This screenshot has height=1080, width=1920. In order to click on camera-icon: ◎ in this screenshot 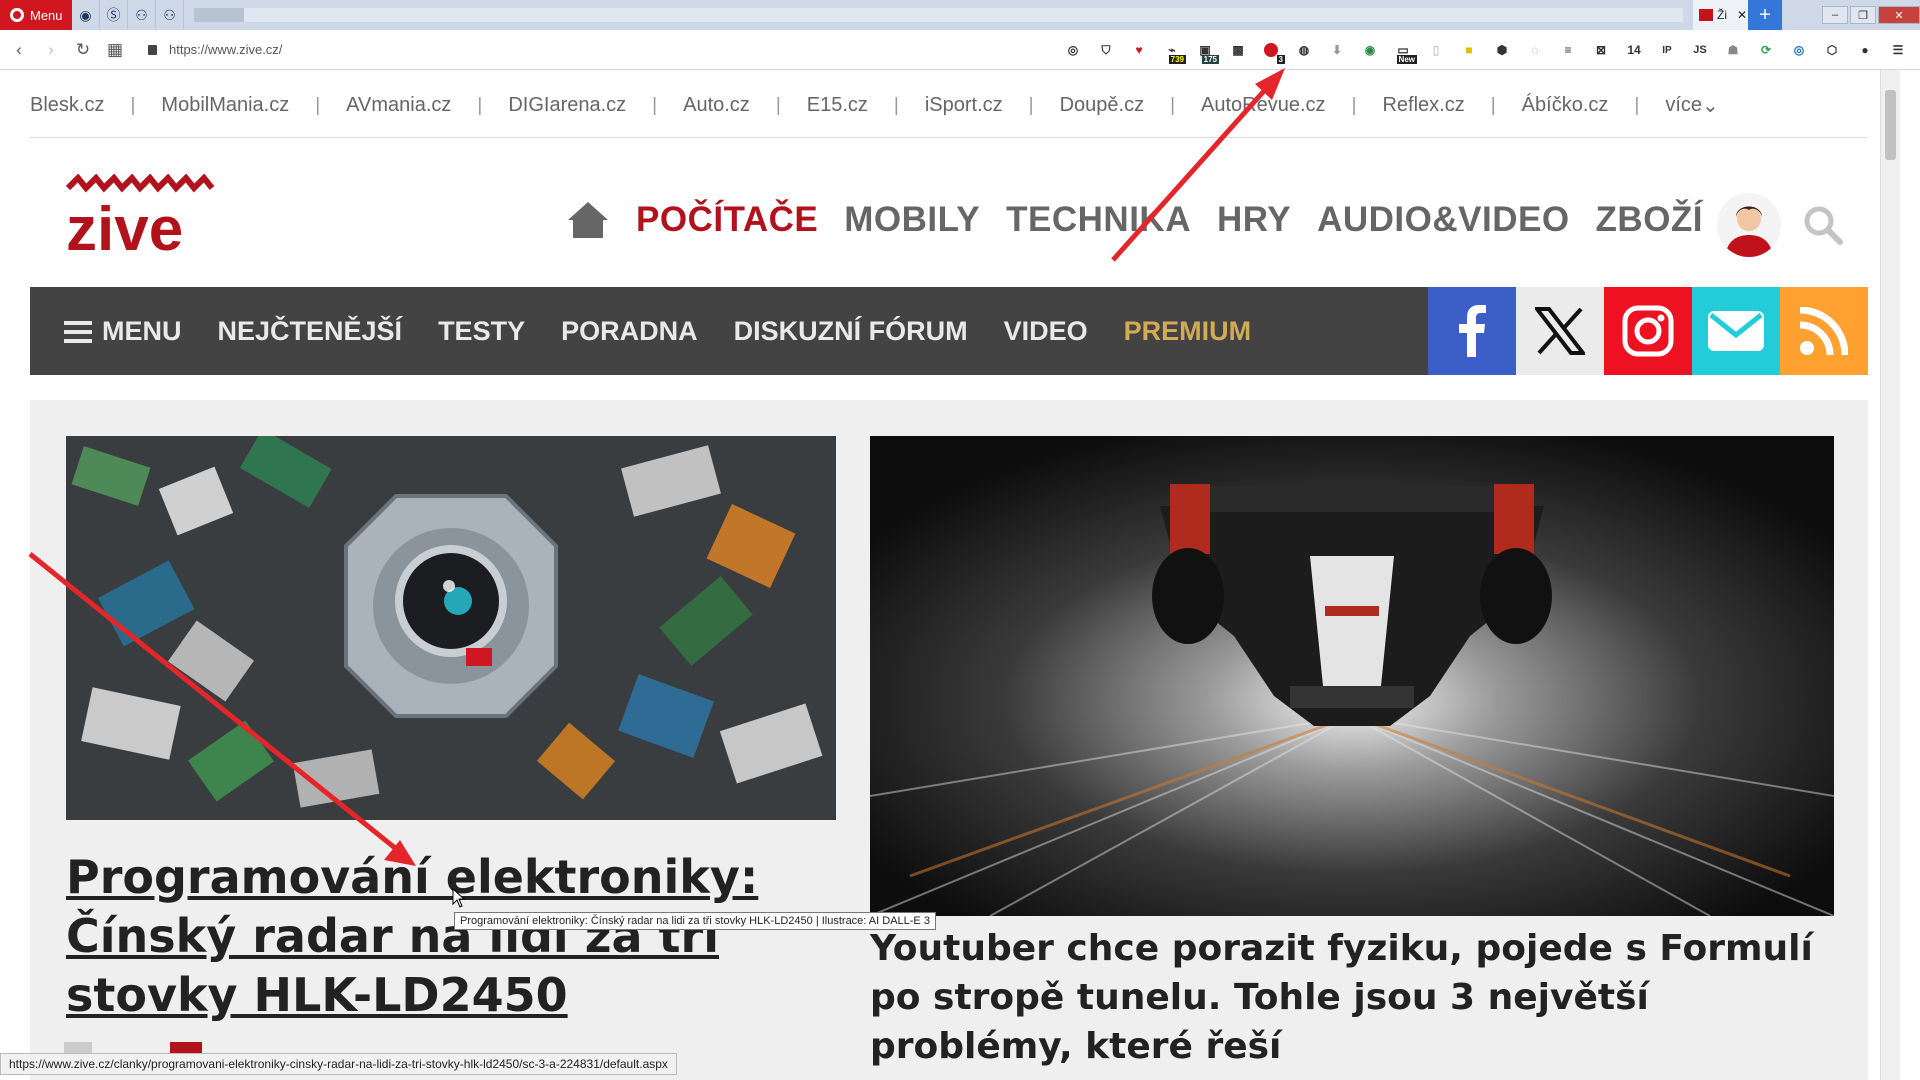, I will do `click(1073, 50)`.